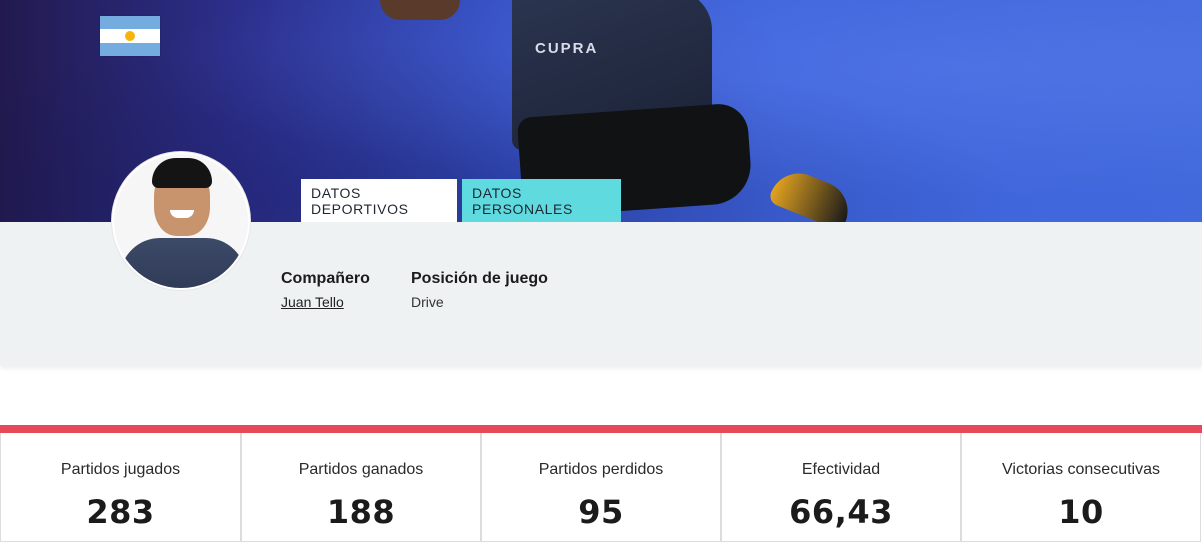 This screenshot has height=542, width=1202. I want to click on stat-value: 66,43, so click(841, 512).